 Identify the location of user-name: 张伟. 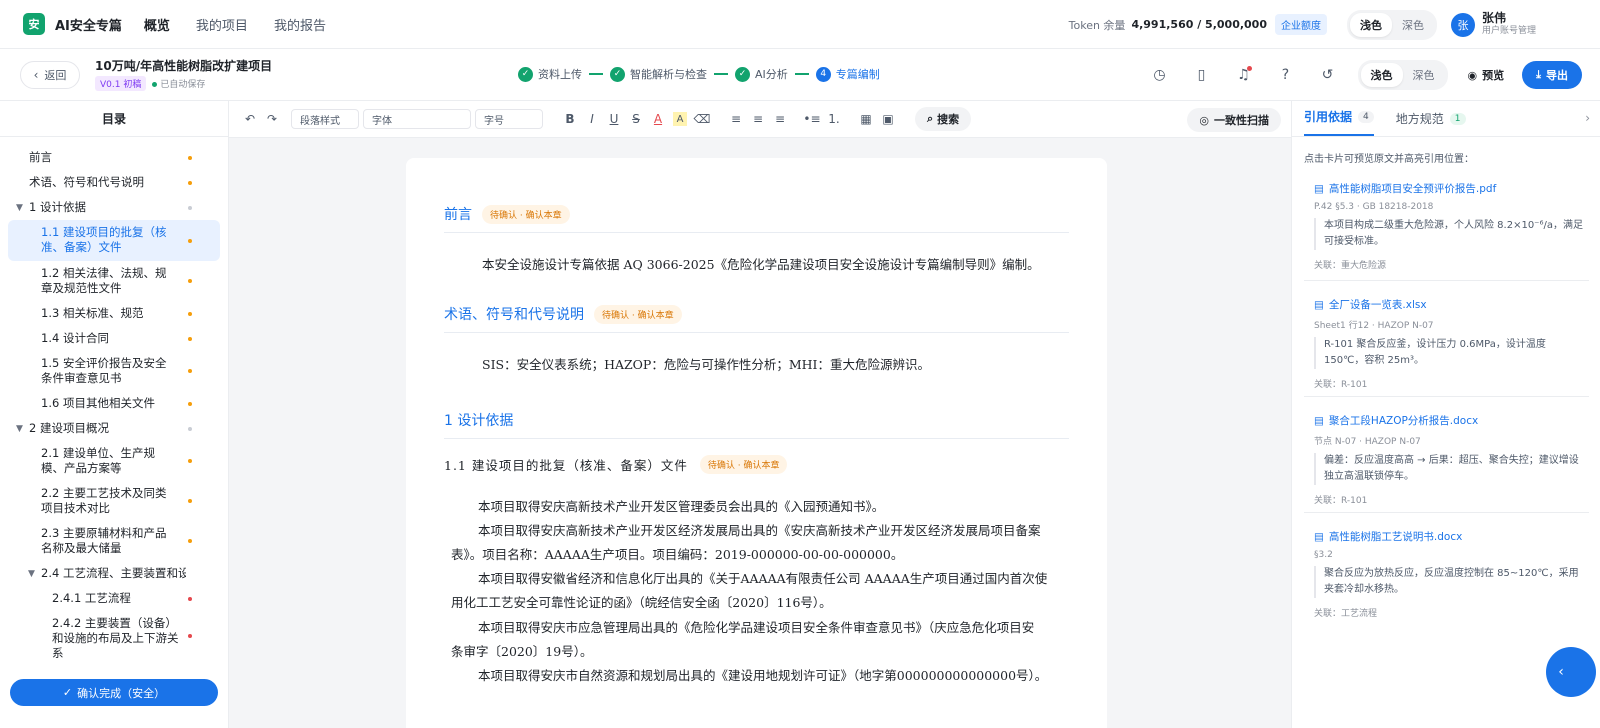
(1493, 18).